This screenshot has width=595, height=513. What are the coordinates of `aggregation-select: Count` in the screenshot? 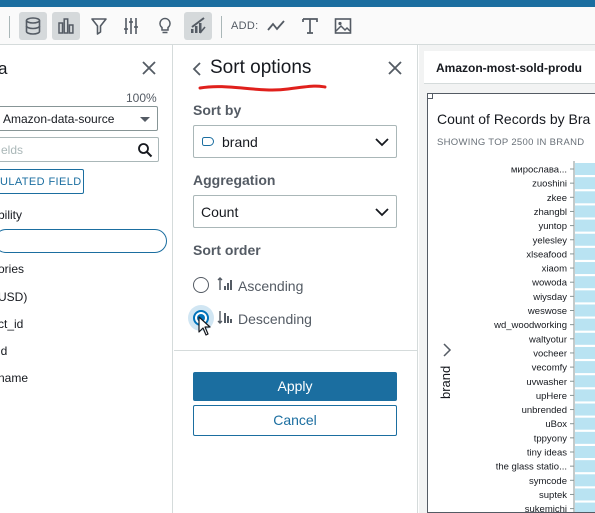 It's located at (295, 211).